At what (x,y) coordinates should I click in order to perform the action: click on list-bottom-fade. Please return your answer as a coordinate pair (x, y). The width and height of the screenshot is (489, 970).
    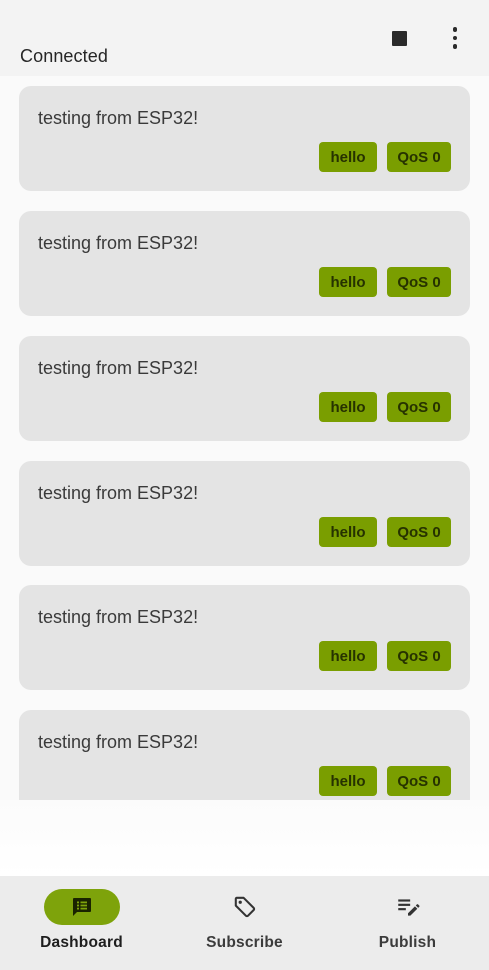
    Looking at the image, I should click on (244, 838).